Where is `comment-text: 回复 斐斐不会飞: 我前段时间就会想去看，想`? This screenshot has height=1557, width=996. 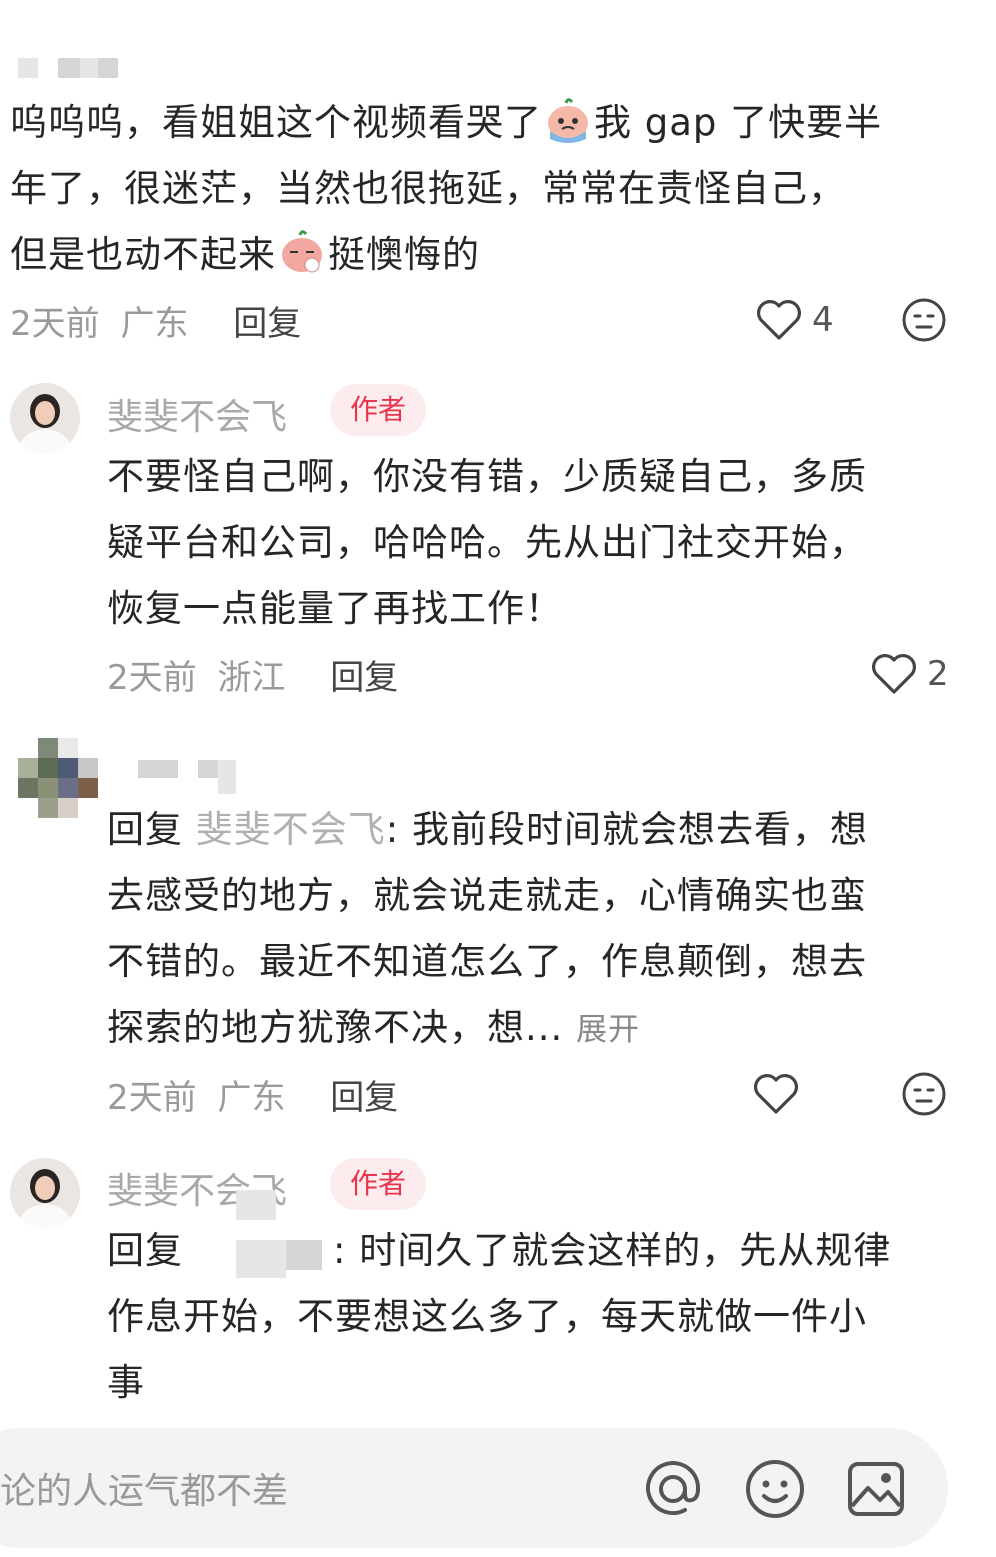 comment-text: 回复 斐斐不会飞: 我前段时间就会想去看，想 is located at coordinates (487, 829).